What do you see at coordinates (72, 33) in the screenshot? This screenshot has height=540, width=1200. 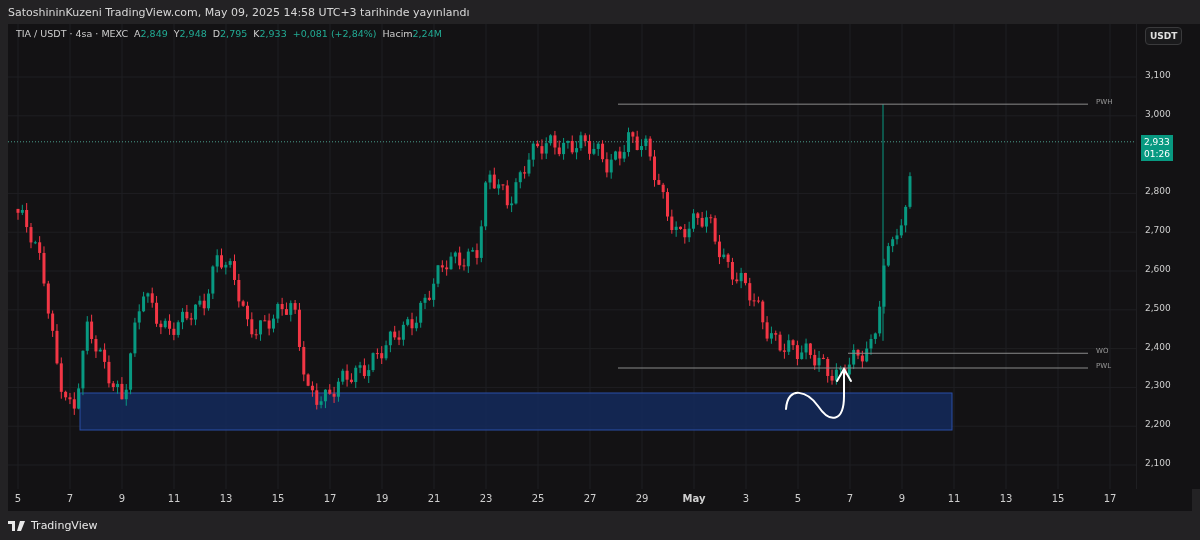 I see `symbol-text: TIA / USDT · 4sa · MEXC` at bounding box center [72, 33].